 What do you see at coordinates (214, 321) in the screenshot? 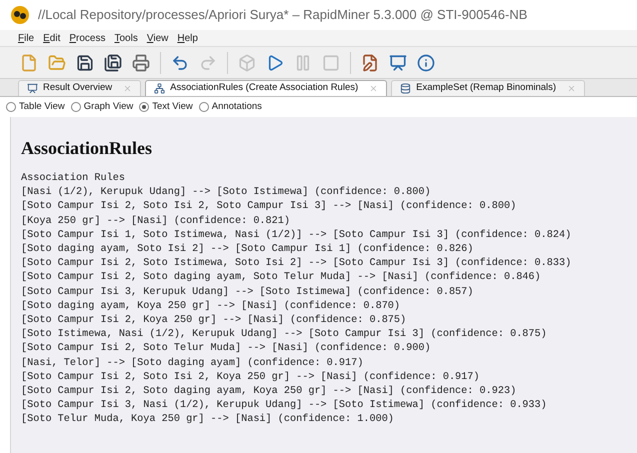
I see `rule-line: [Soto Campur Isi 2, Koya 250 gr] --> [Nasi] (confidence: 0.875)` at bounding box center [214, 321].